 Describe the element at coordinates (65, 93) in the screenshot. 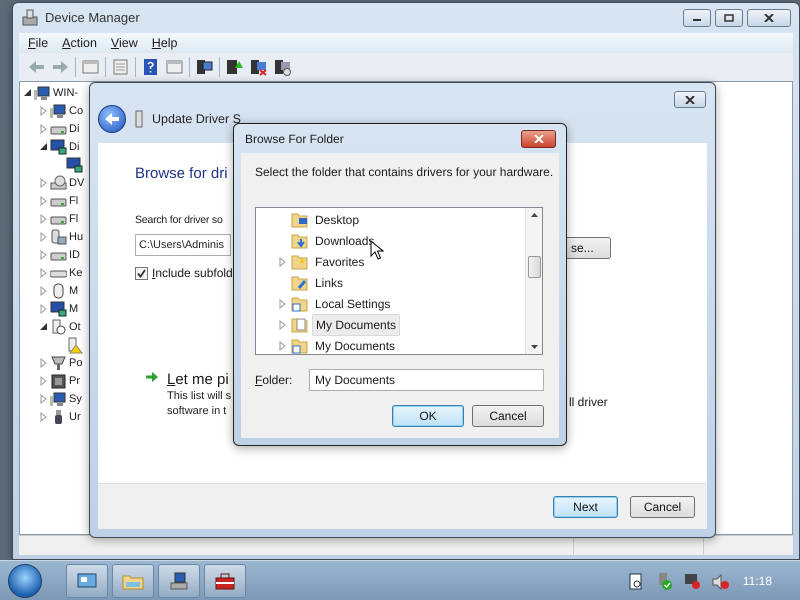

I see `tree-item: WIN-` at that location.